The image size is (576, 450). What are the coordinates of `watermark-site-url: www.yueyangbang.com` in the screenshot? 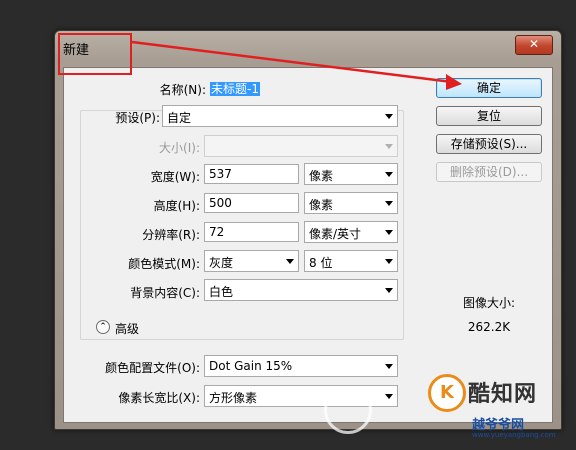 It's located at (514, 435).